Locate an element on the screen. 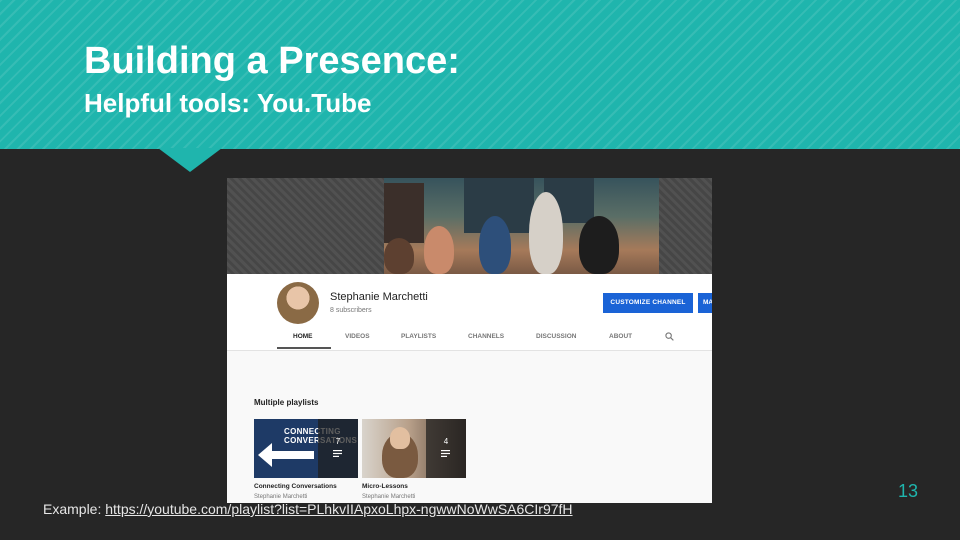 The image size is (960, 540). tab-videos: VIDEOS is located at coordinates (357, 336).